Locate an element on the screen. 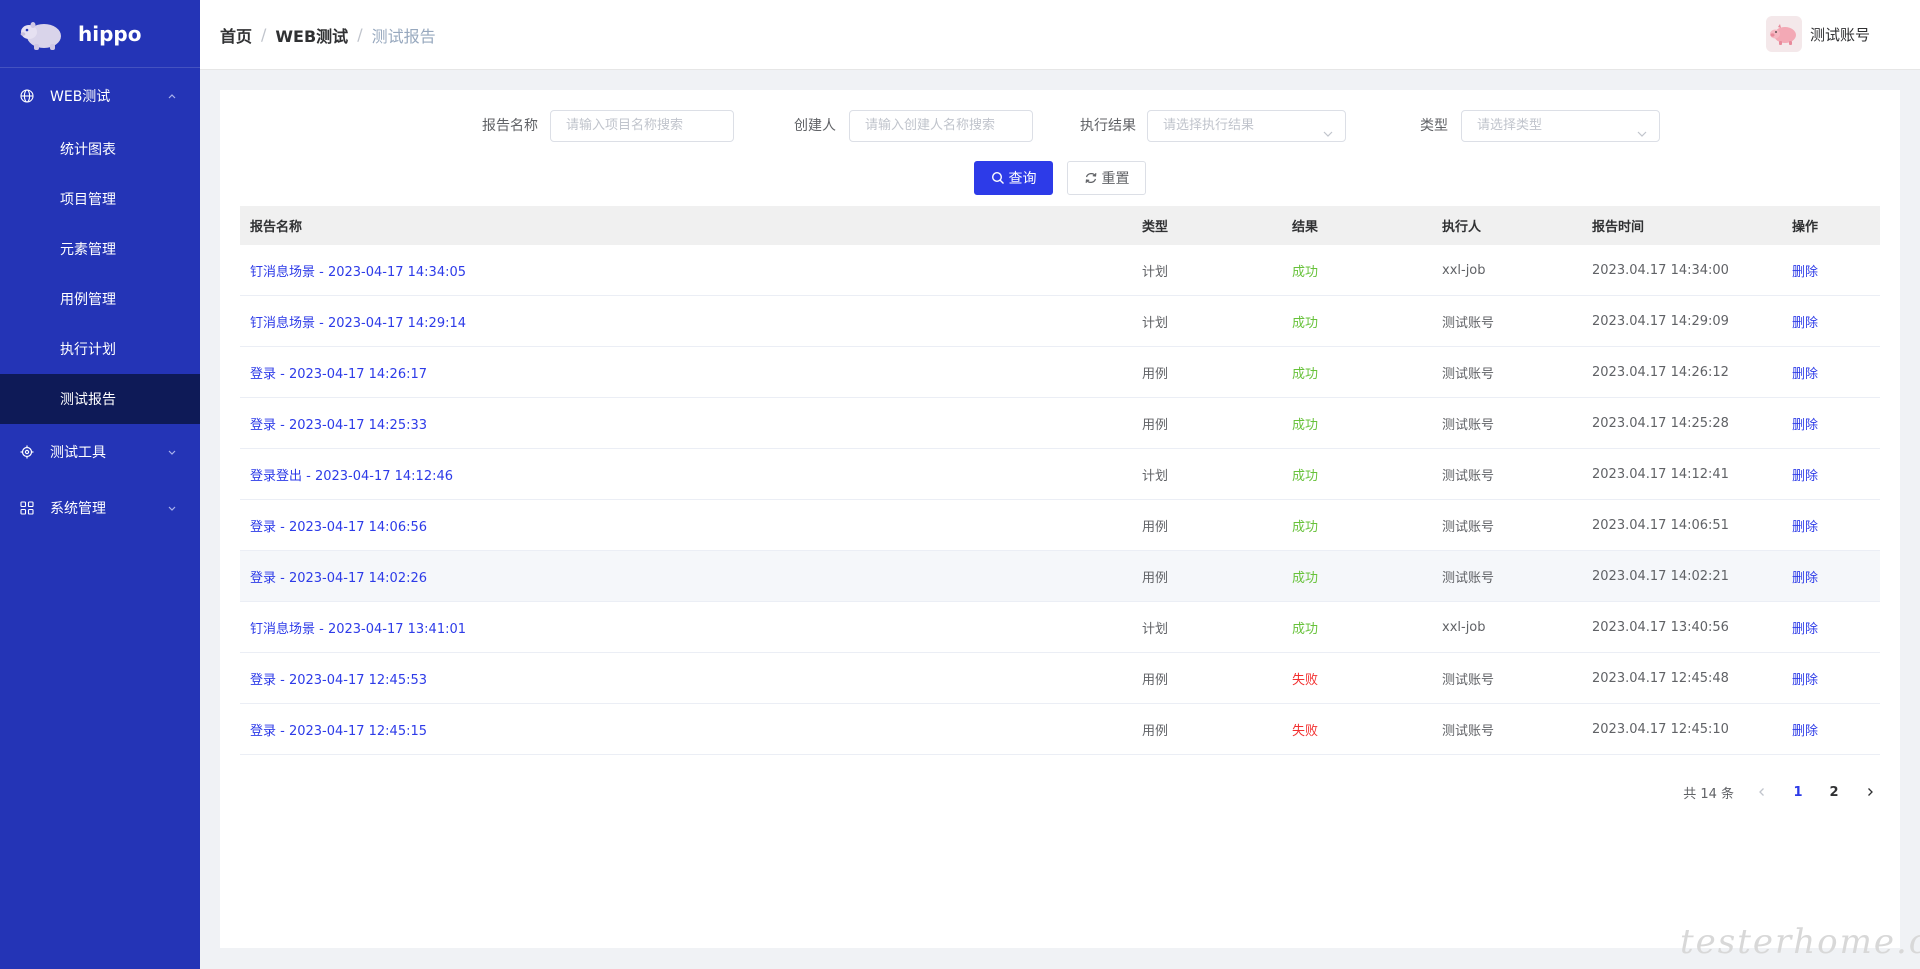 The height and width of the screenshot is (969, 1920). creator-input: 请输入创建人名称搜索 is located at coordinates (941, 126).